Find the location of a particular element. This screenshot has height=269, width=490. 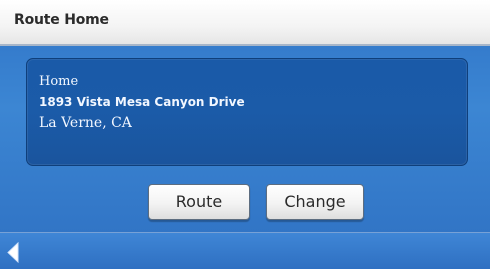

page-title: Route Home is located at coordinates (61, 20).